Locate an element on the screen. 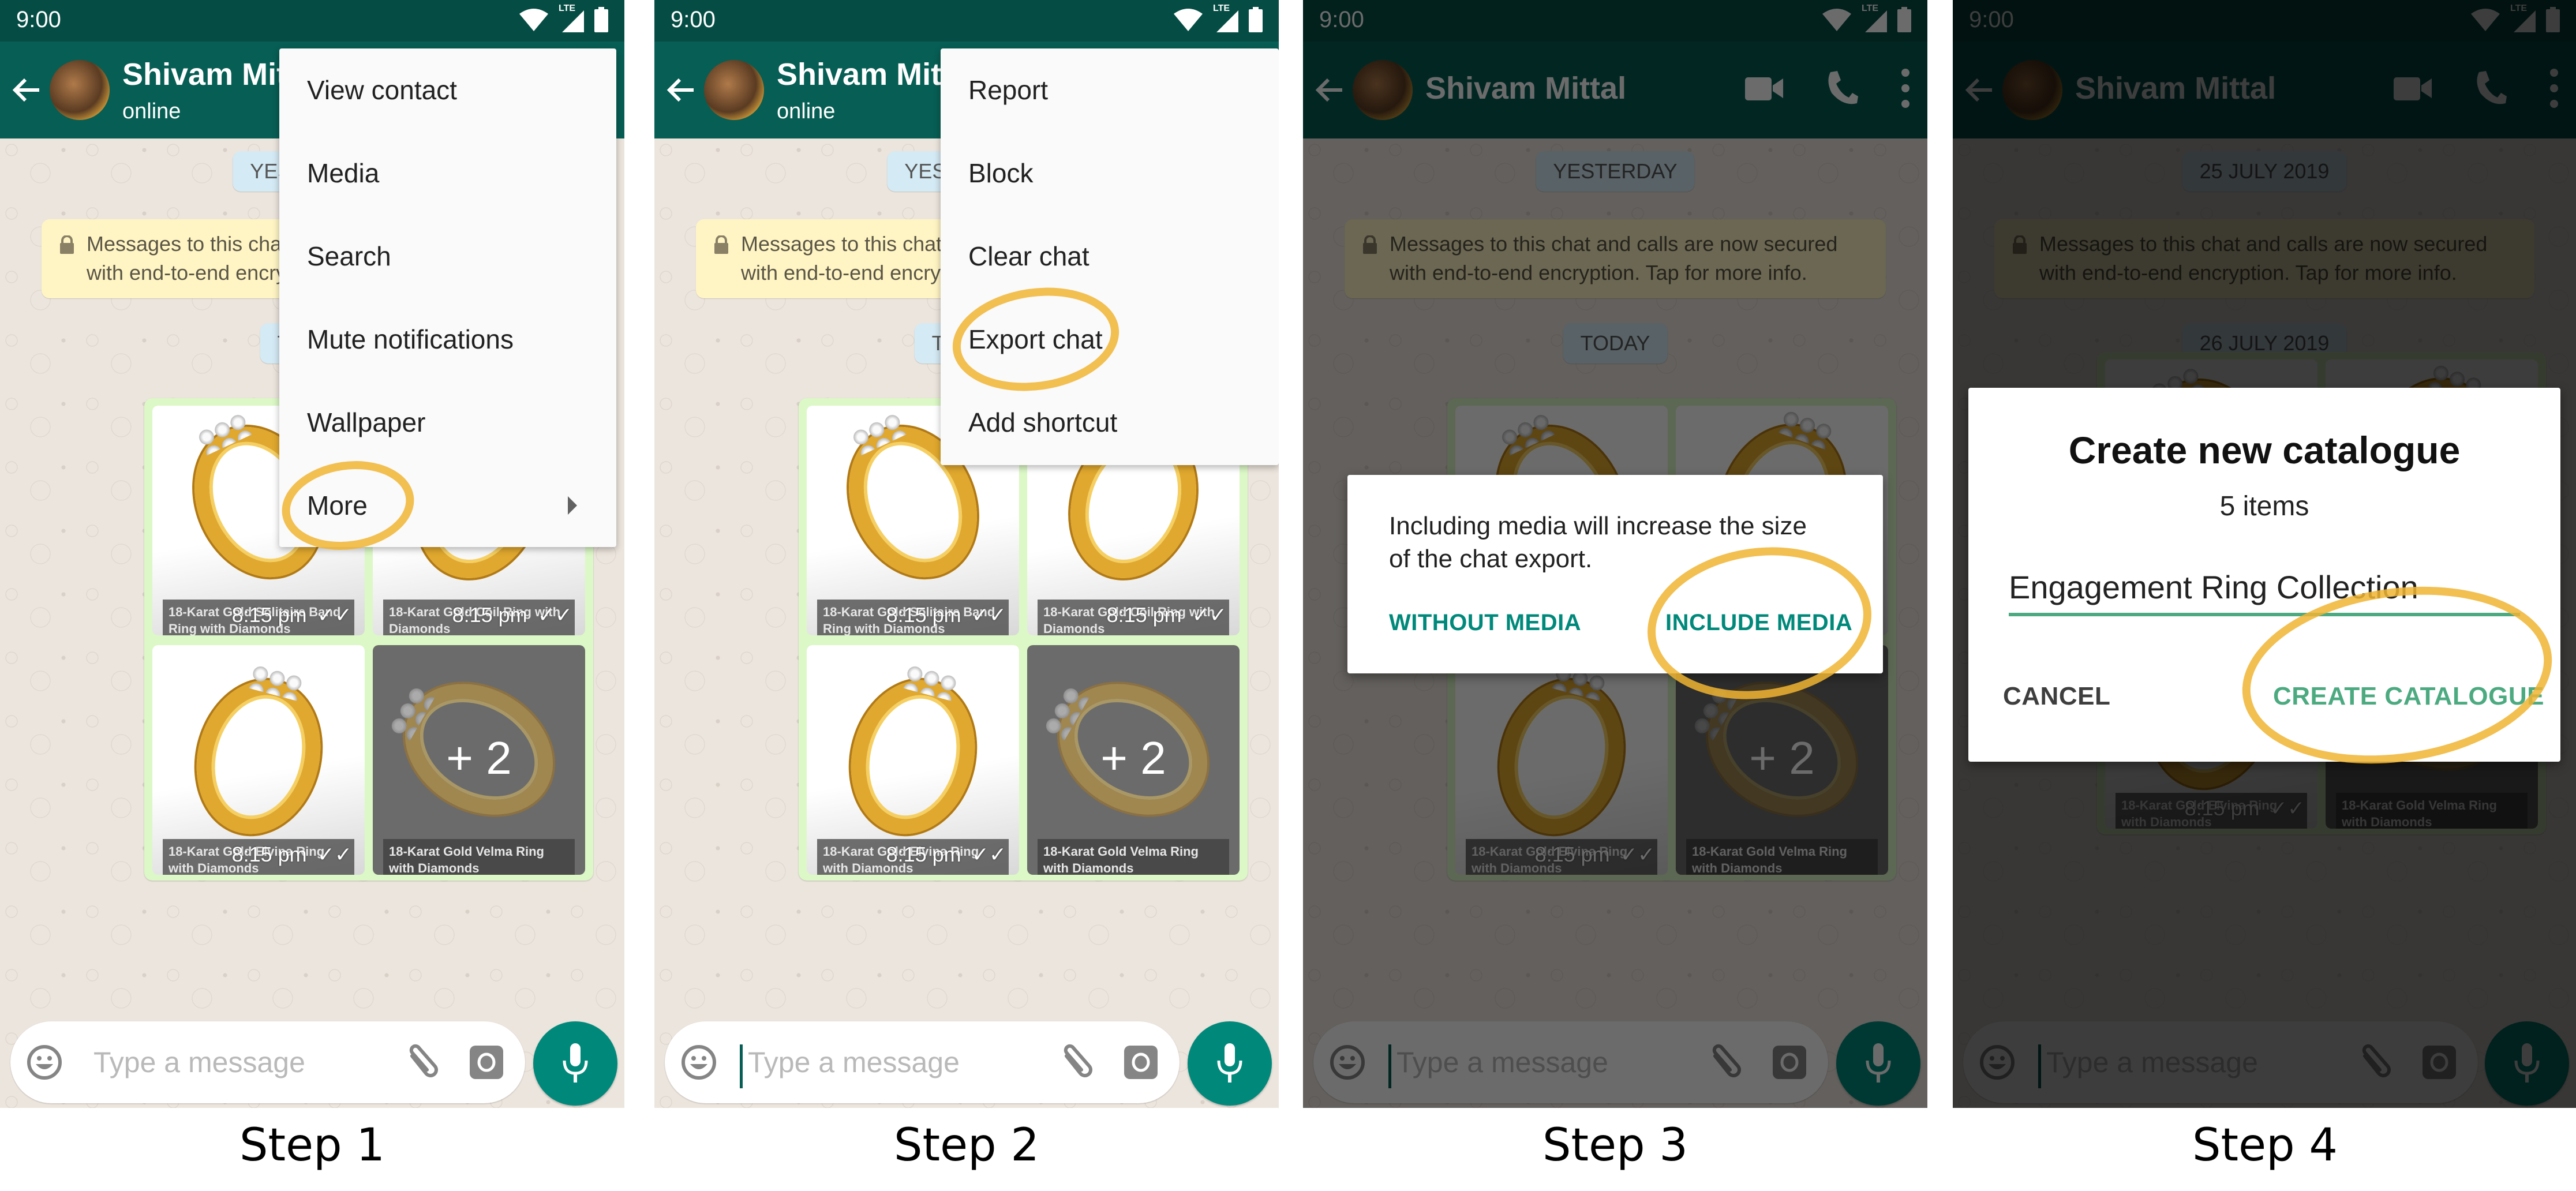  dialog-subtitle: 5 items is located at coordinates (2264, 507).